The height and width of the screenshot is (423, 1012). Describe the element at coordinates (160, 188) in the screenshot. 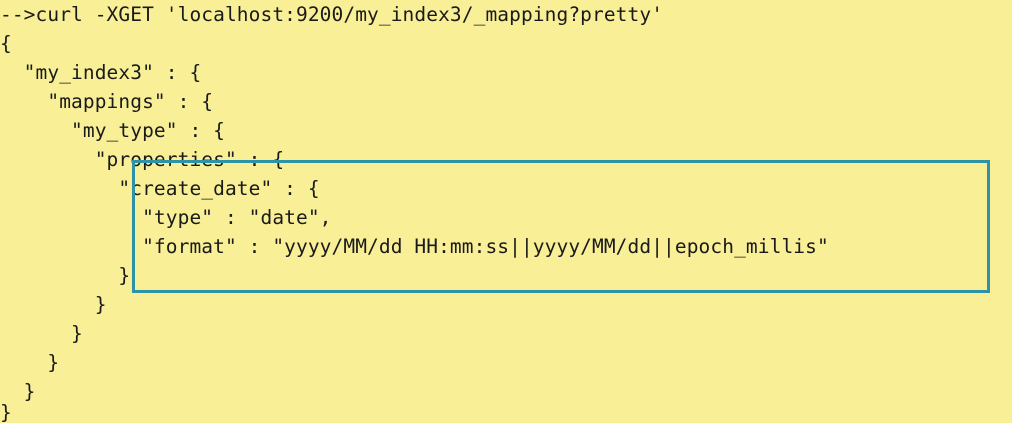

I see `output-line: "create_date" : {` at that location.